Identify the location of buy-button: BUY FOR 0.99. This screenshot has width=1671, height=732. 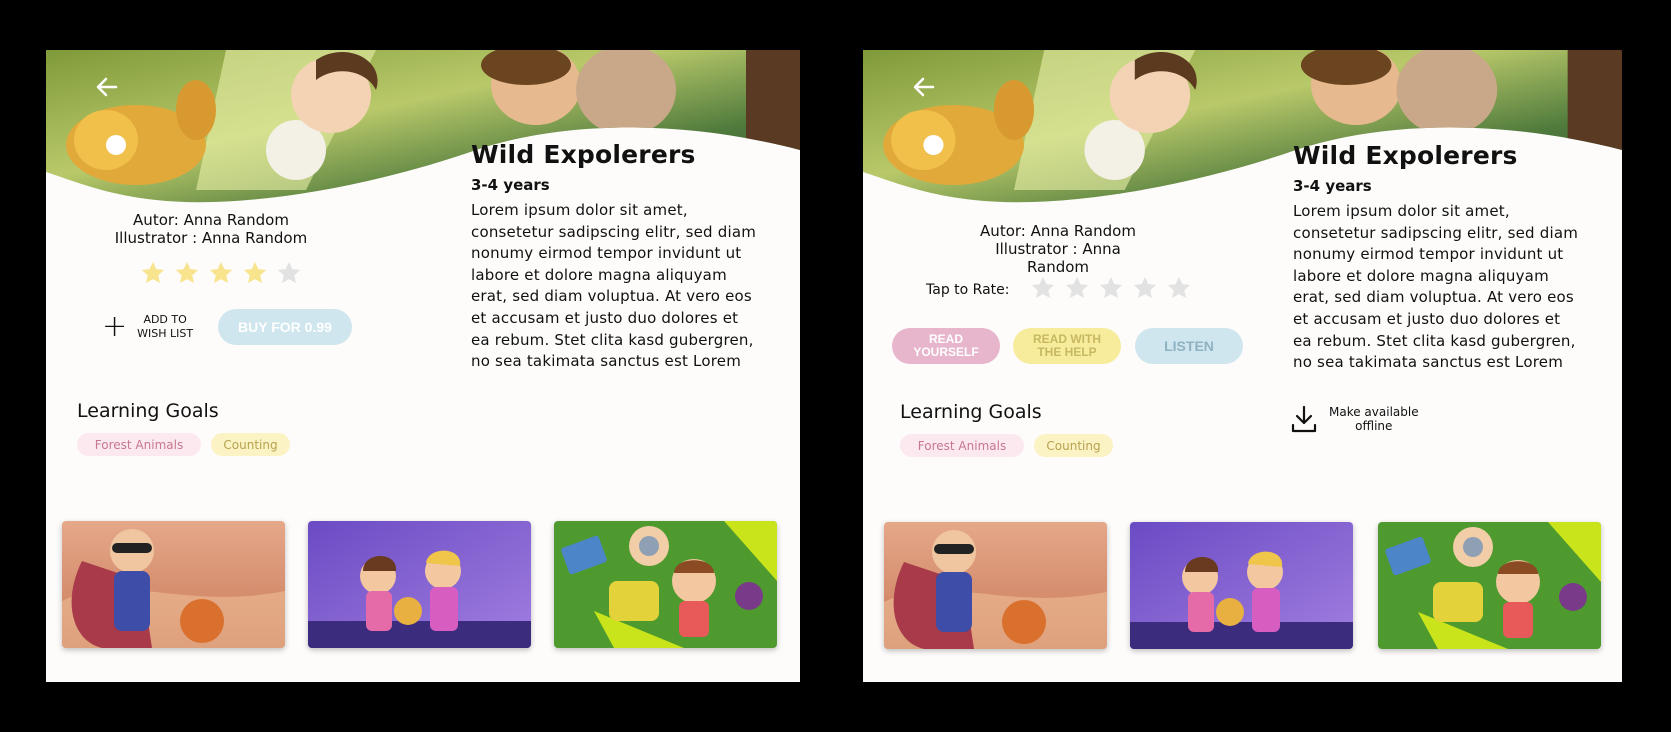
(285, 327).